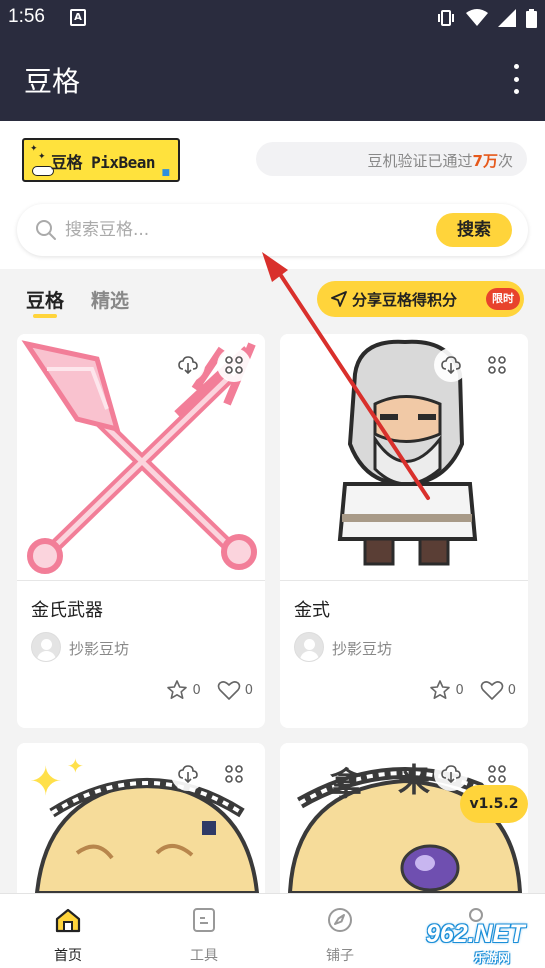 This screenshot has width=545, height=968. I want to click on watermark: 962.NET 乐游网, so click(477, 941).